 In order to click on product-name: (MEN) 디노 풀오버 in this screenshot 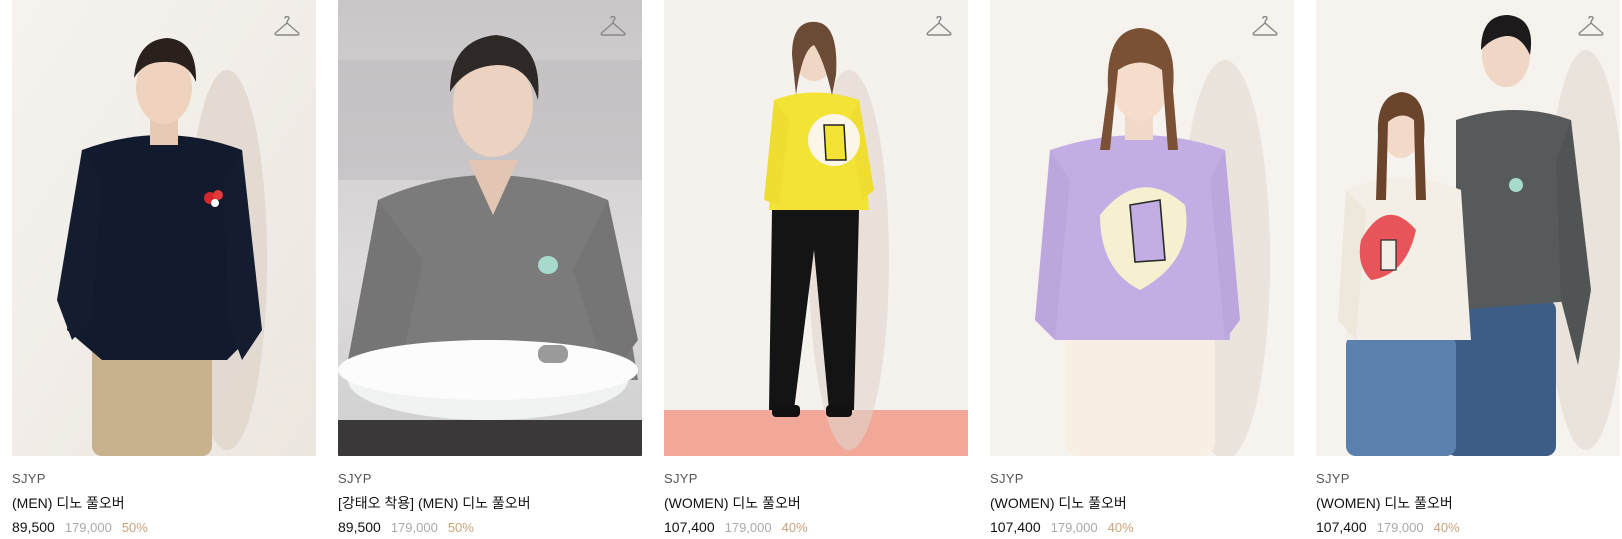, I will do `click(164, 503)`.